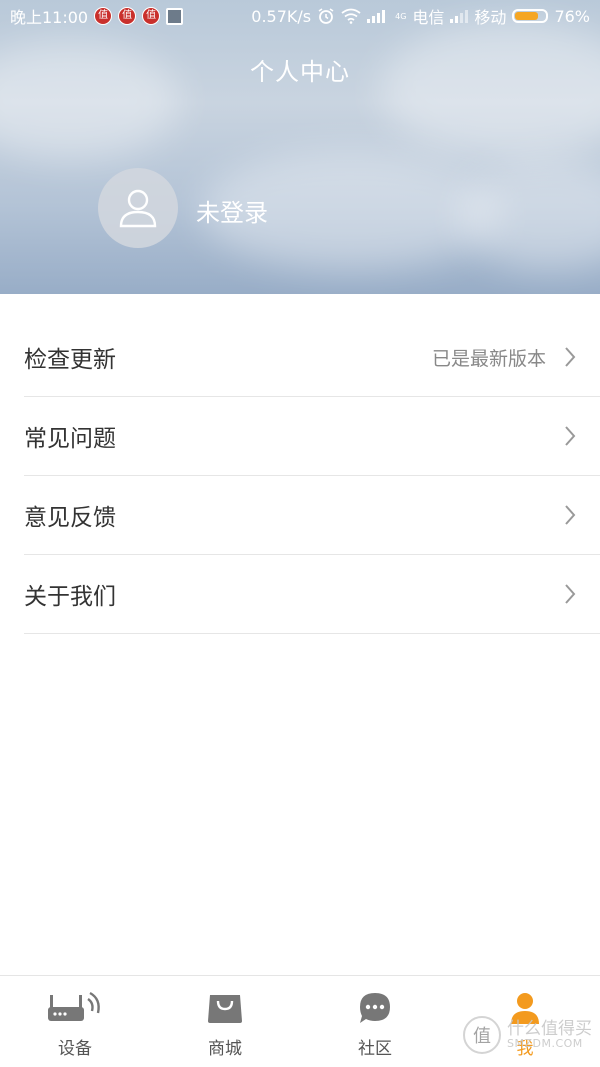 The height and width of the screenshot is (1067, 600). Describe the element at coordinates (70, 439) in the screenshot. I see `menu-item-label: 常见问题` at that location.